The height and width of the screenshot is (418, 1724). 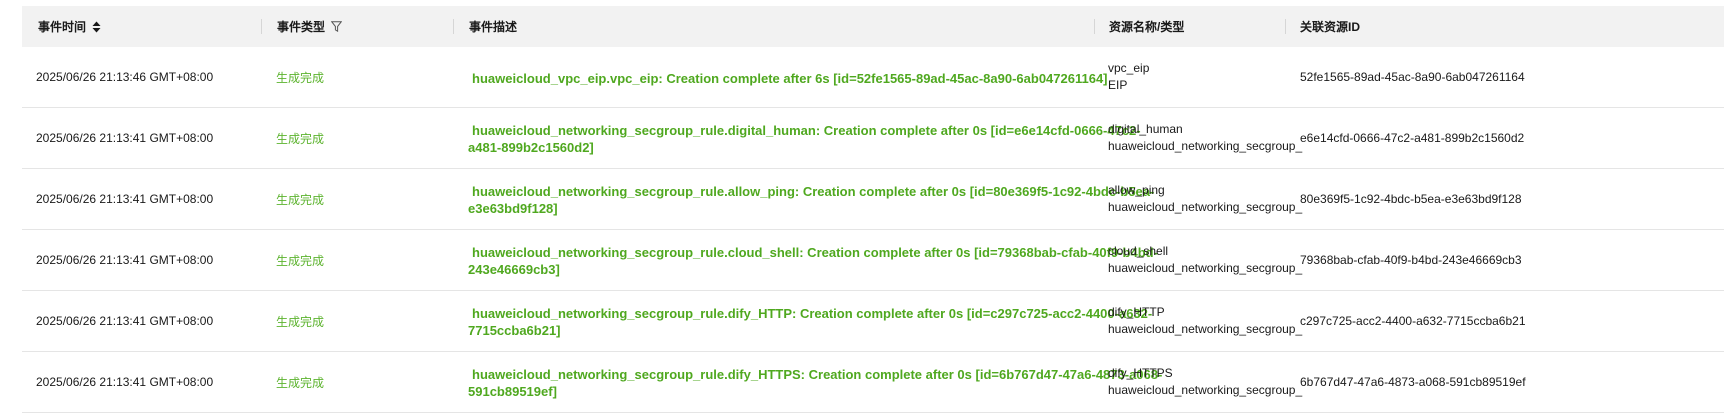 I want to click on header-time: 事件时间, so click(x=69, y=26).